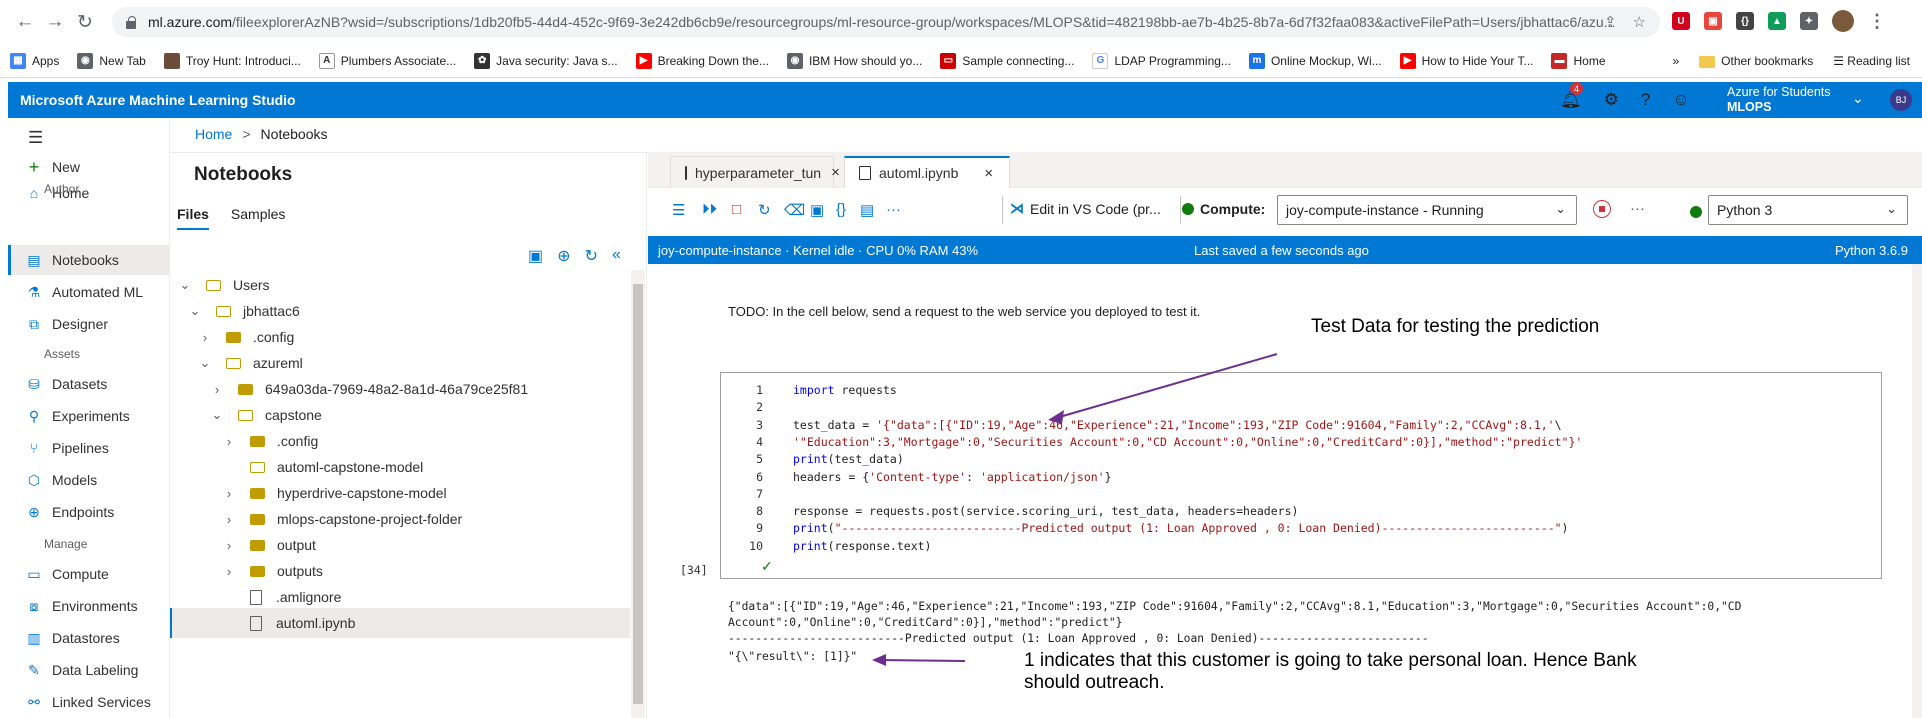 Image resolution: width=1922 pixels, height=718 pixels. Describe the element at coordinates (1166, 386) in the screenshot. I see `arrow-to-test-data` at that location.